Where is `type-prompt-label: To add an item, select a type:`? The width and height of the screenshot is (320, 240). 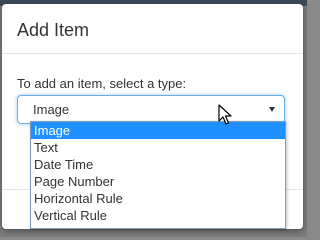 type-prompt-label: To add an item, select a type: is located at coordinates (102, 83).